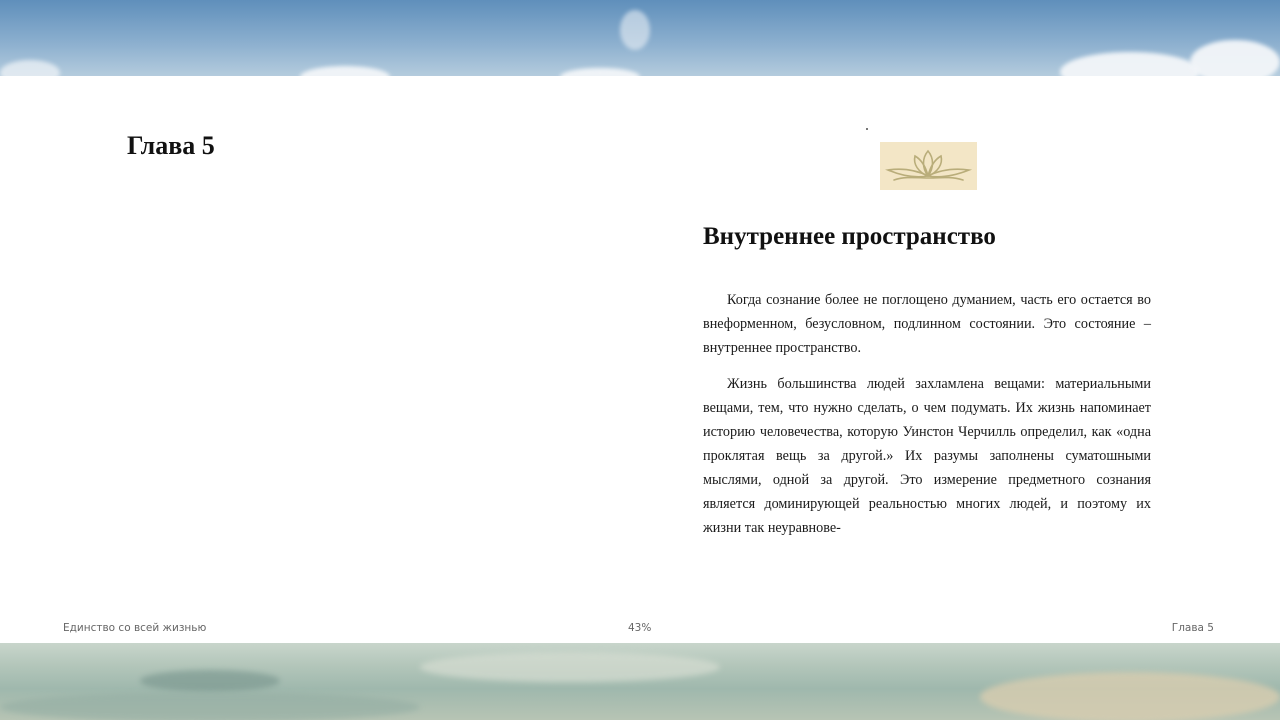  I want to click on lotus-ornament-icon, so click(928, 166).